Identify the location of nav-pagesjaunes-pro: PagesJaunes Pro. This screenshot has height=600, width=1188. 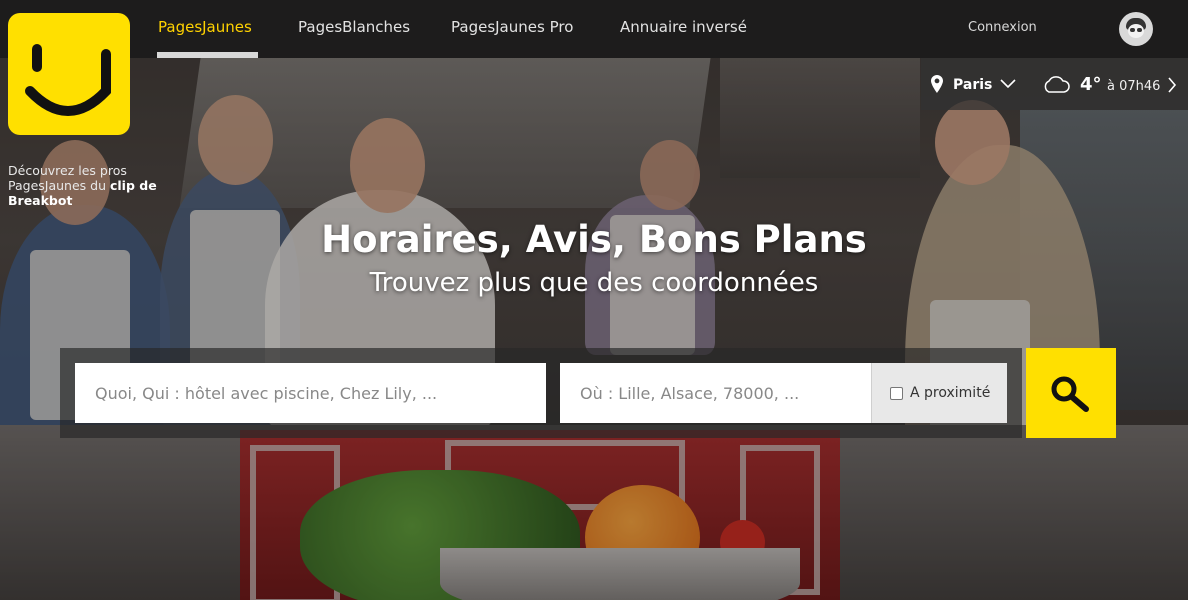
(512, 27).